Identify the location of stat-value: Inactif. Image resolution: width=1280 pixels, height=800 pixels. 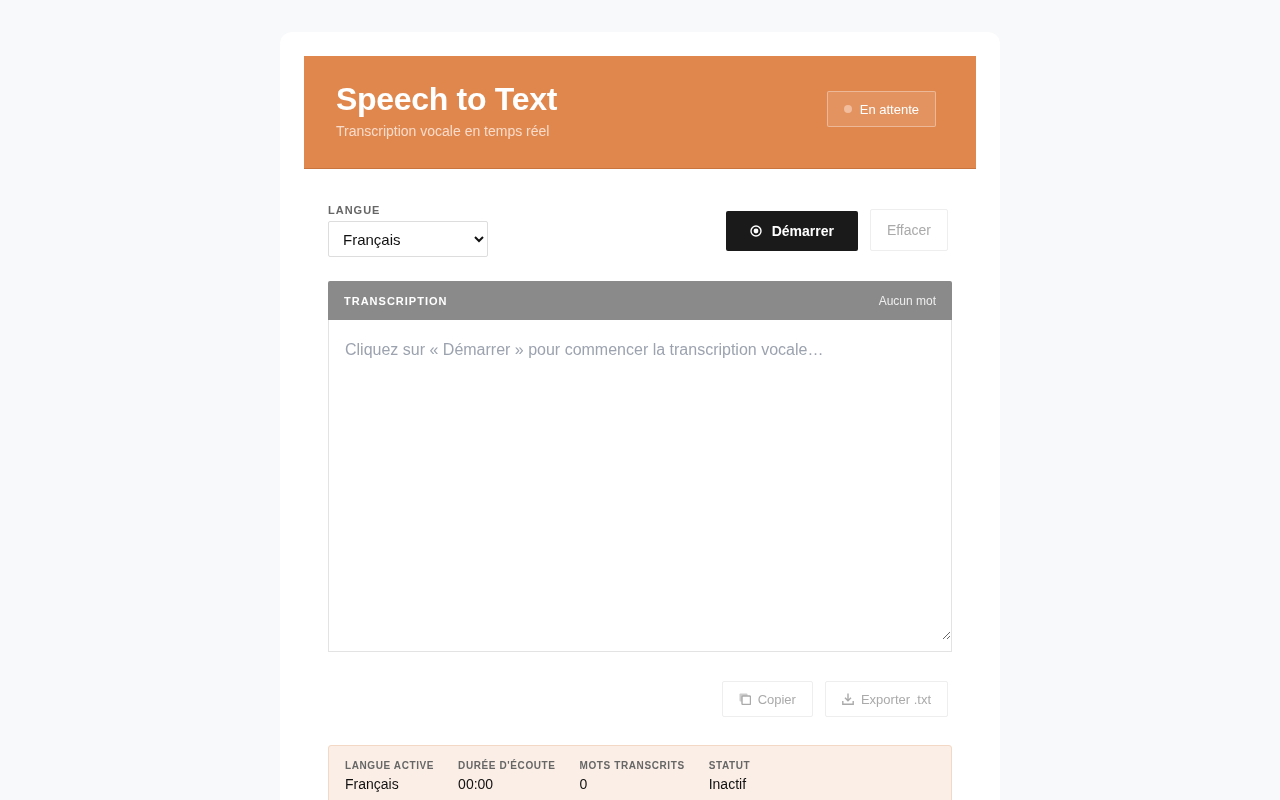
(728, 784).